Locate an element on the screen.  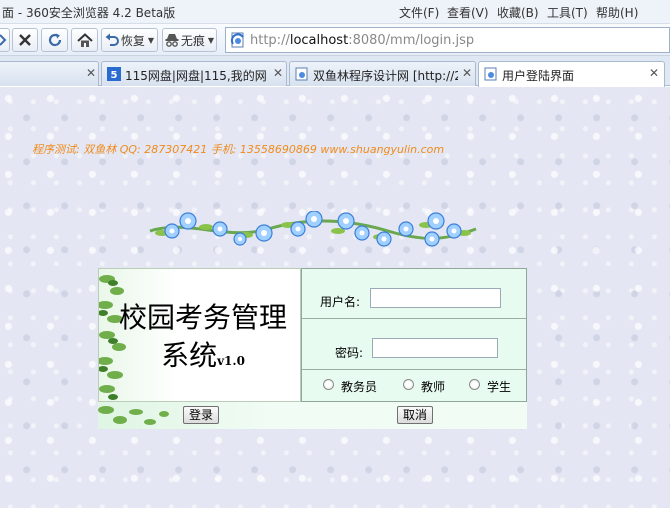
refresh-icon is located at coordinates (54, 40).